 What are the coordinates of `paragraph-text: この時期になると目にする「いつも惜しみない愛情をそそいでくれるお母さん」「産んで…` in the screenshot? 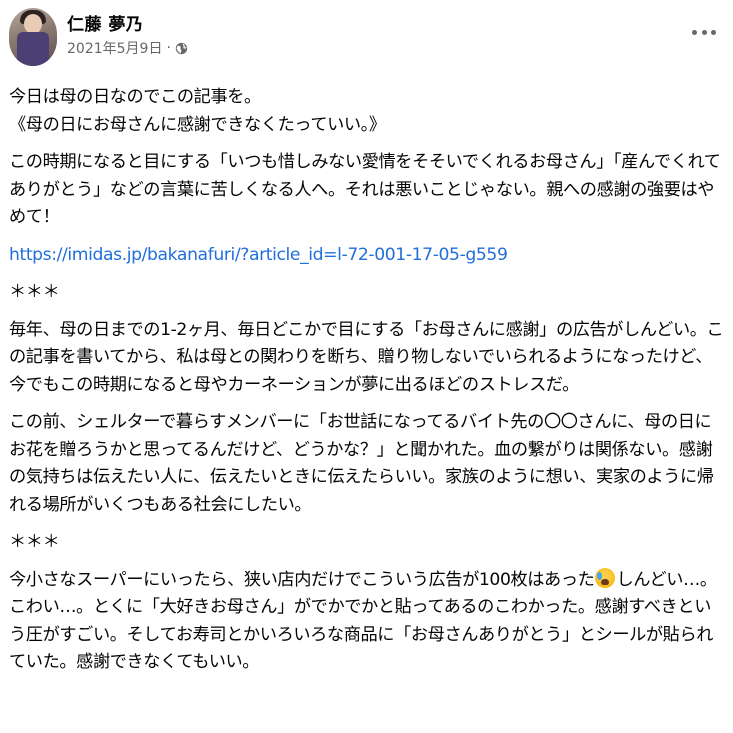 It's located at (365, 189).